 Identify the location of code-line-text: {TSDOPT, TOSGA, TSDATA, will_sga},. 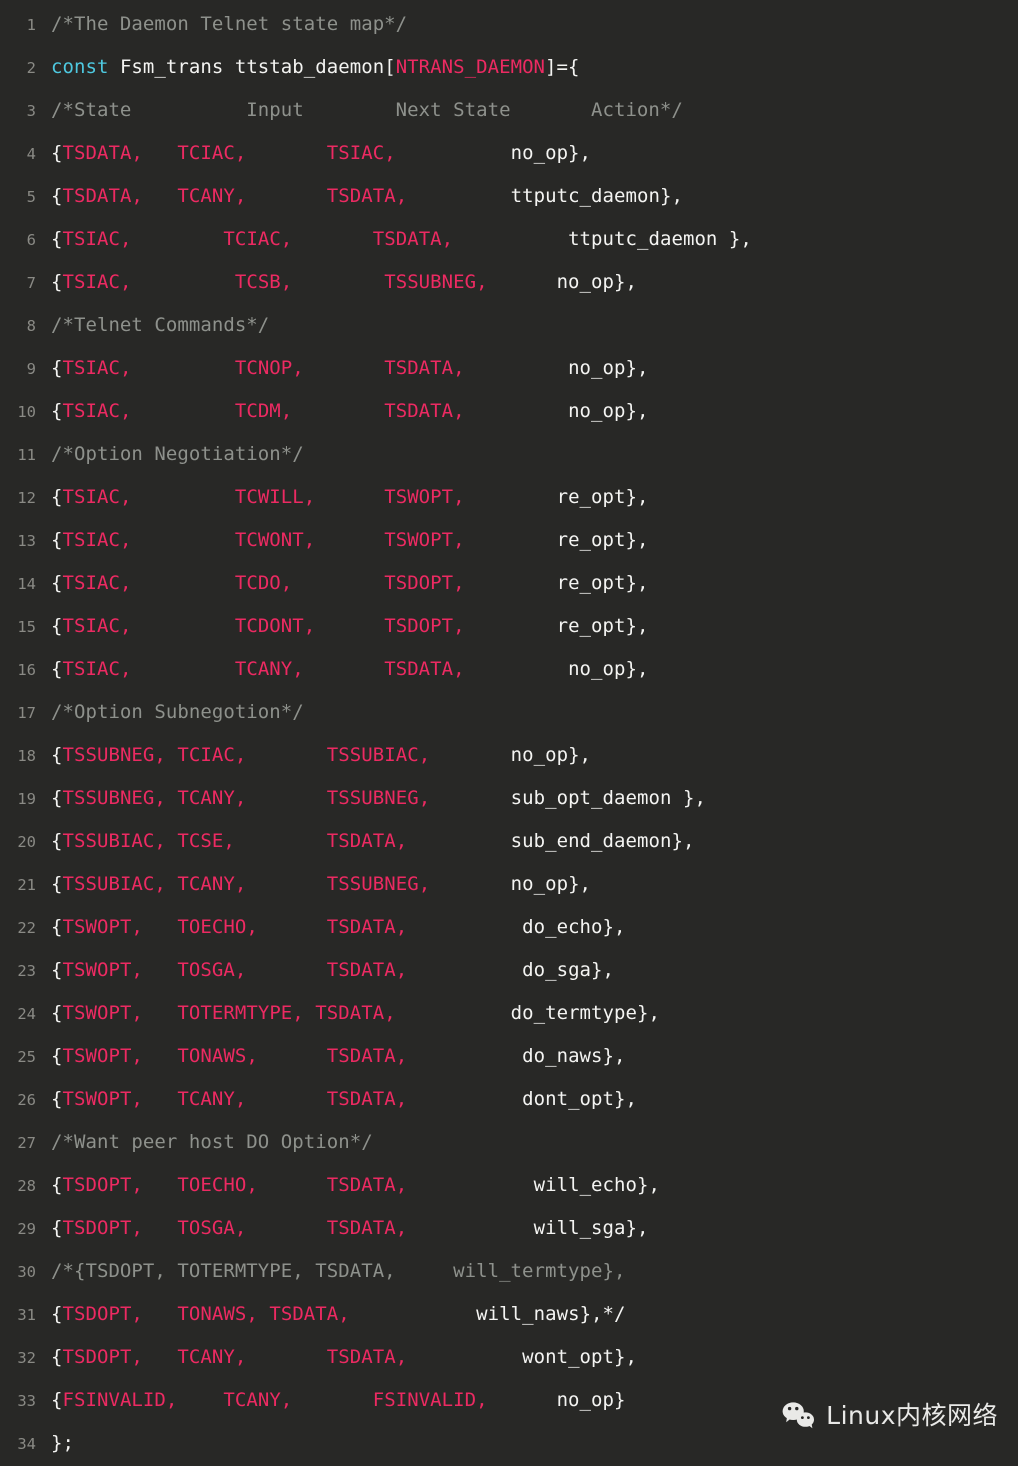
(342, 1228).